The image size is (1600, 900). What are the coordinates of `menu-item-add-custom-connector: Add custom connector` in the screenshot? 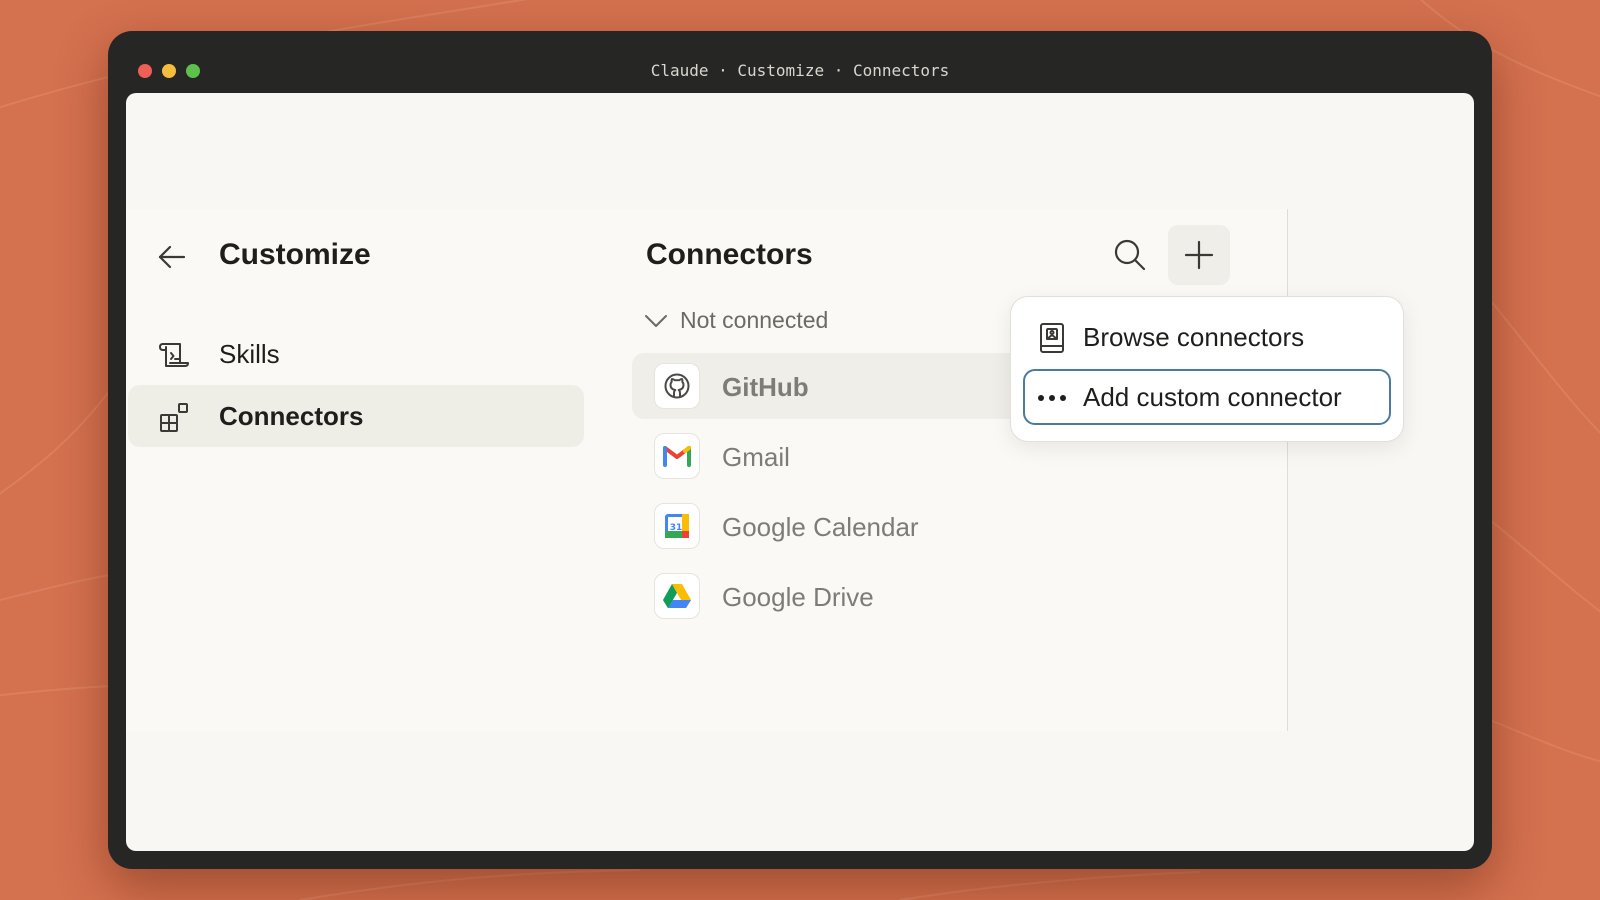 It's located at (1207, 397).